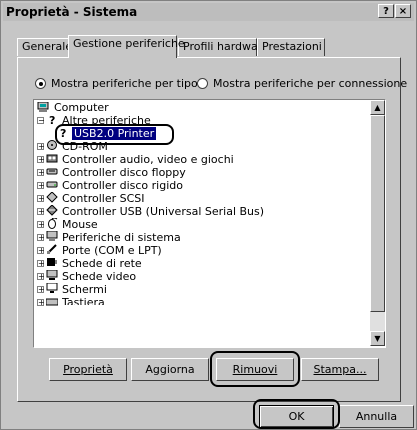  Describe the element at coordinates (403, 11) in the screenshot. I see `close-button: ×` at that location.